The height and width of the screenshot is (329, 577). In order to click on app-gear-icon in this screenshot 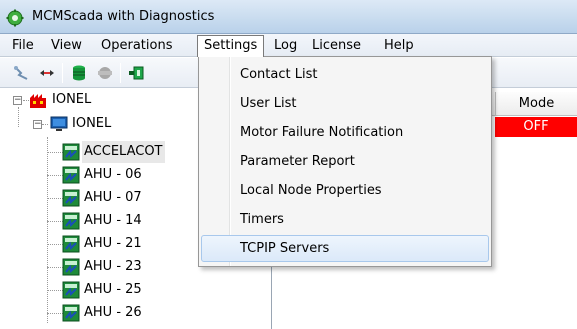, I will do `click(15, 18)`.